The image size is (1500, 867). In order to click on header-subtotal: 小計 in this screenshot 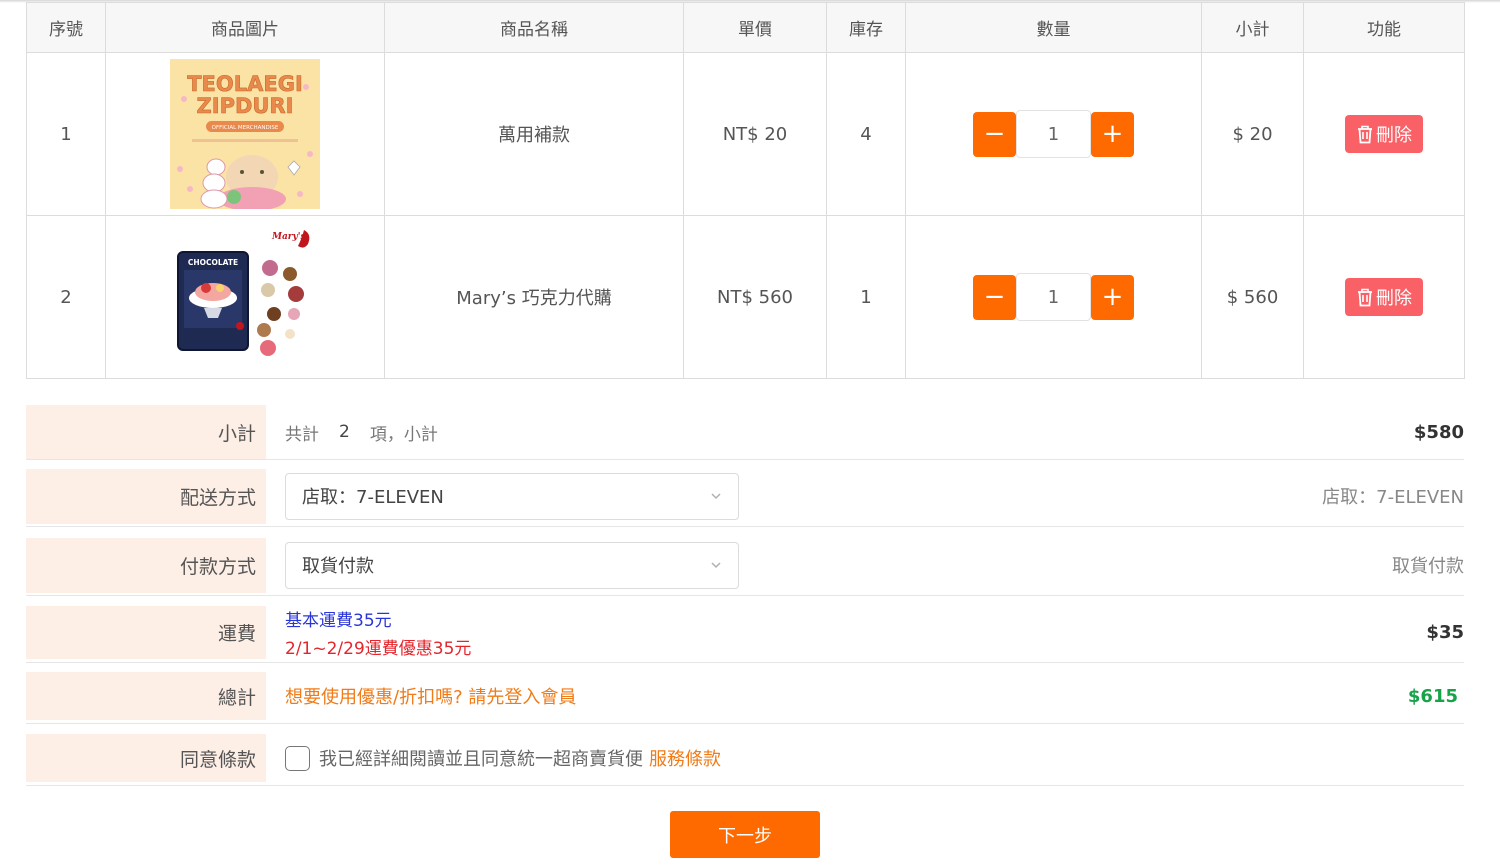, I will do `click(1252, 27)`.